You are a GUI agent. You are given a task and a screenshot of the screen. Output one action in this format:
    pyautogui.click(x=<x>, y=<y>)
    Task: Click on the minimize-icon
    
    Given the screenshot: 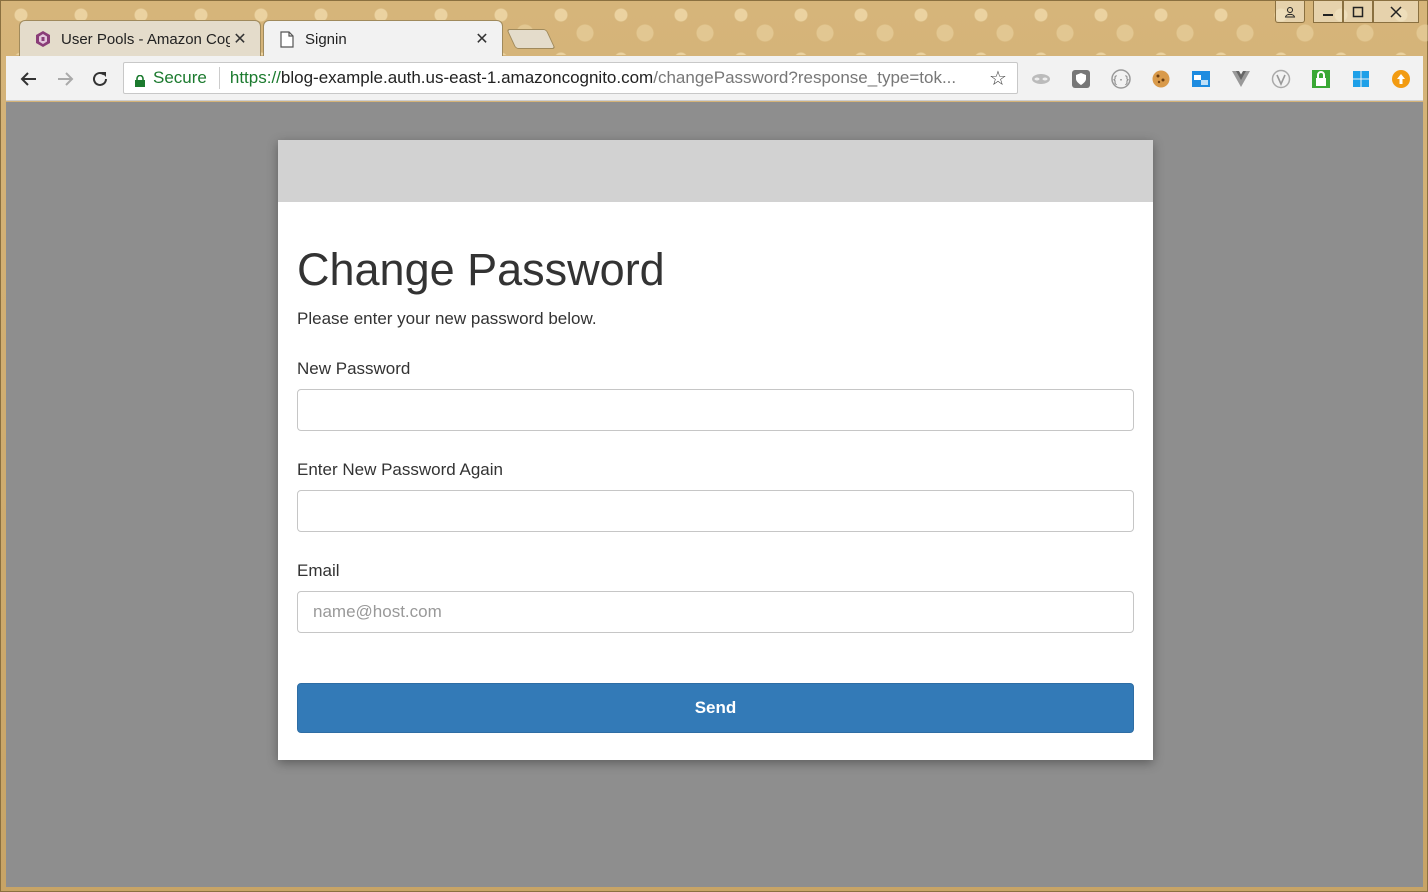 What is the action you would take?
    pyautogui.click(x=1328, y=12)
    